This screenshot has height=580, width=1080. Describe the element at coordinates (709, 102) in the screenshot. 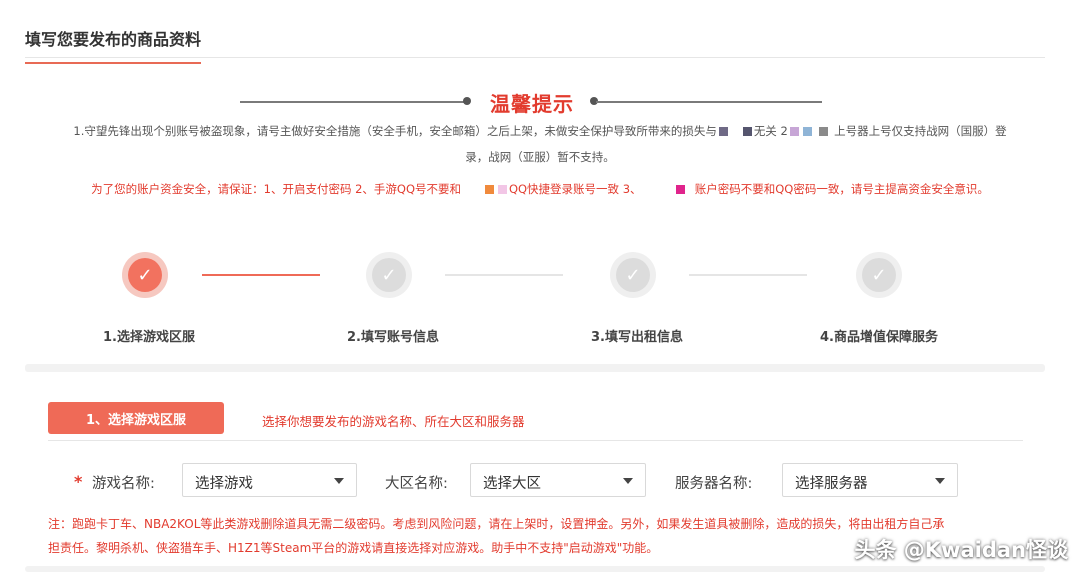

I see `tip-divider-right` at that location.